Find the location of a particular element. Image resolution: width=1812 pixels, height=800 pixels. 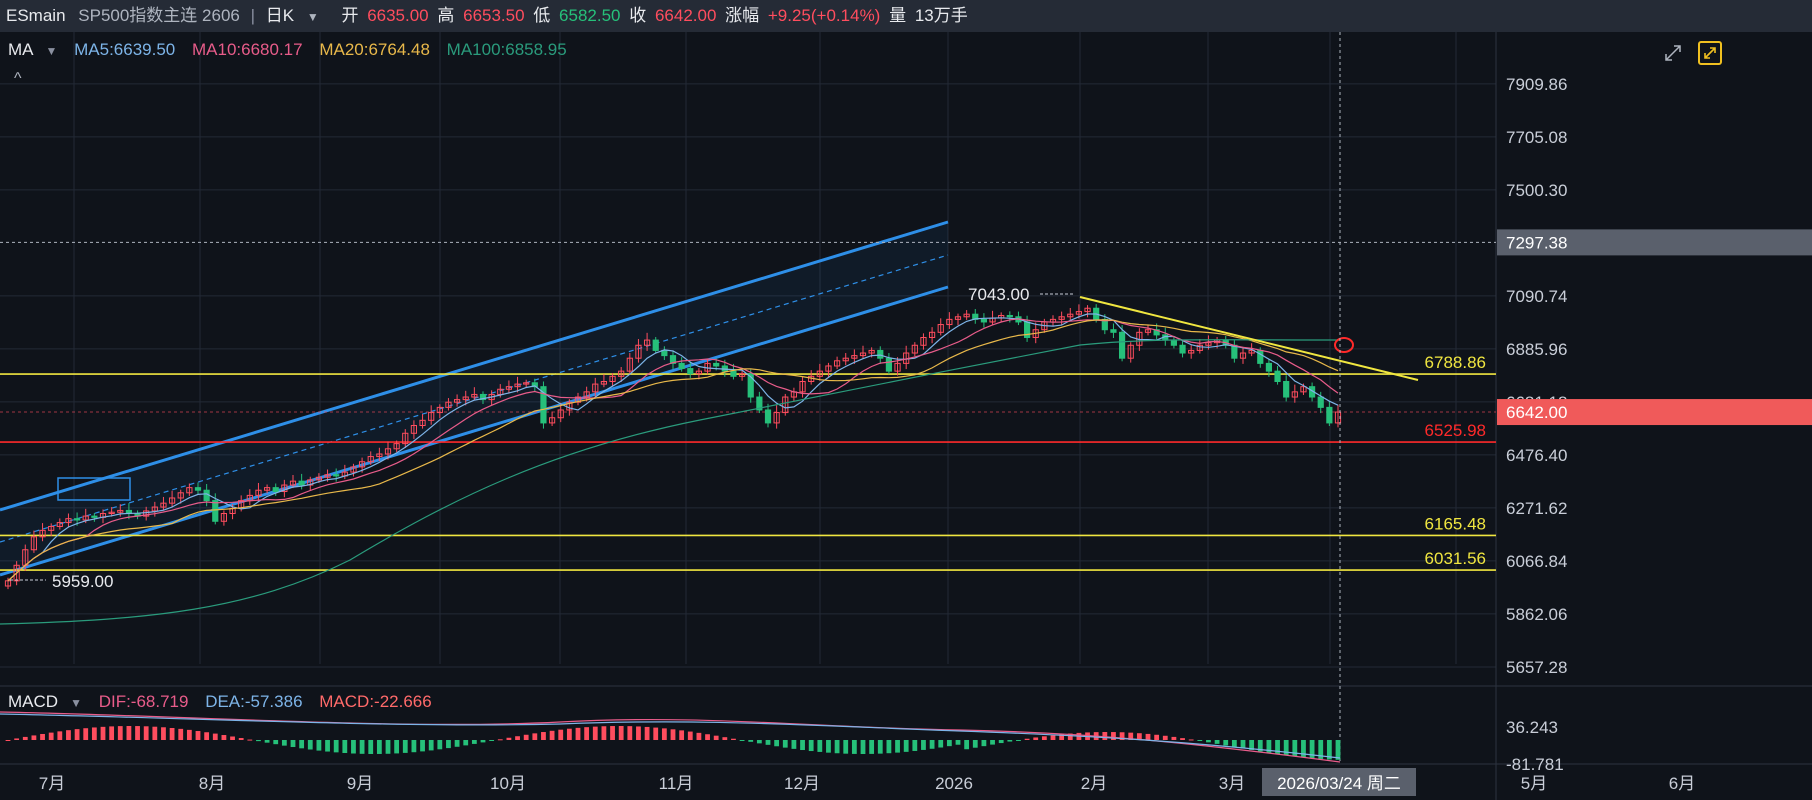

date-tick-label: 2026 is located at coordinates (954, 783).